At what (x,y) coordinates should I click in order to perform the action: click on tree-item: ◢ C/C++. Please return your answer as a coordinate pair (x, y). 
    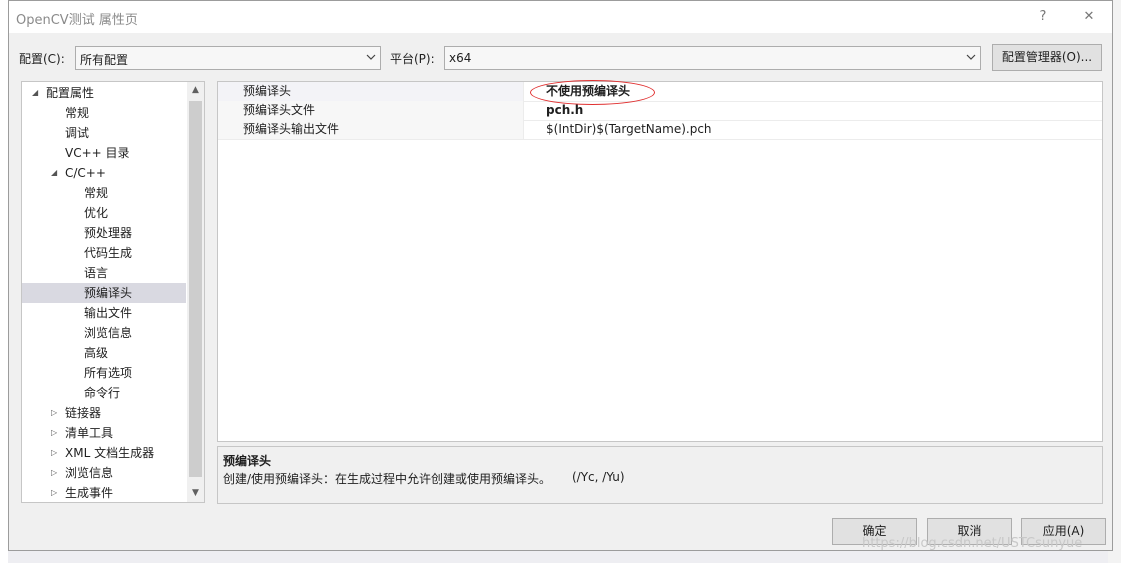
    Looking at the image, I should click on (104, 173).